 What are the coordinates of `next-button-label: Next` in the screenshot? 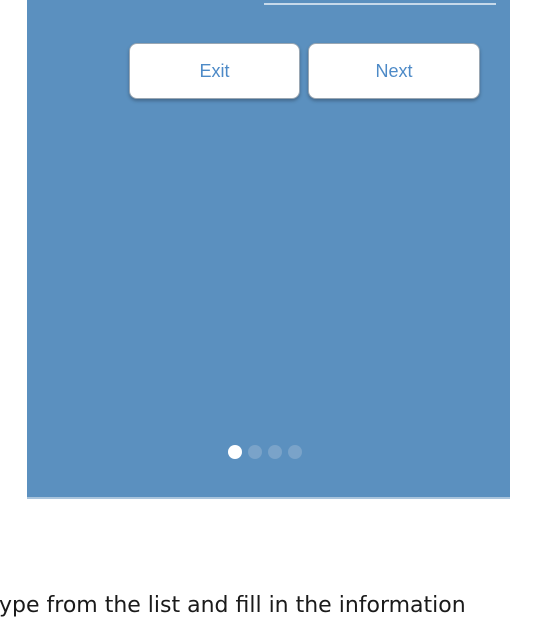 It's located at (394, 70).